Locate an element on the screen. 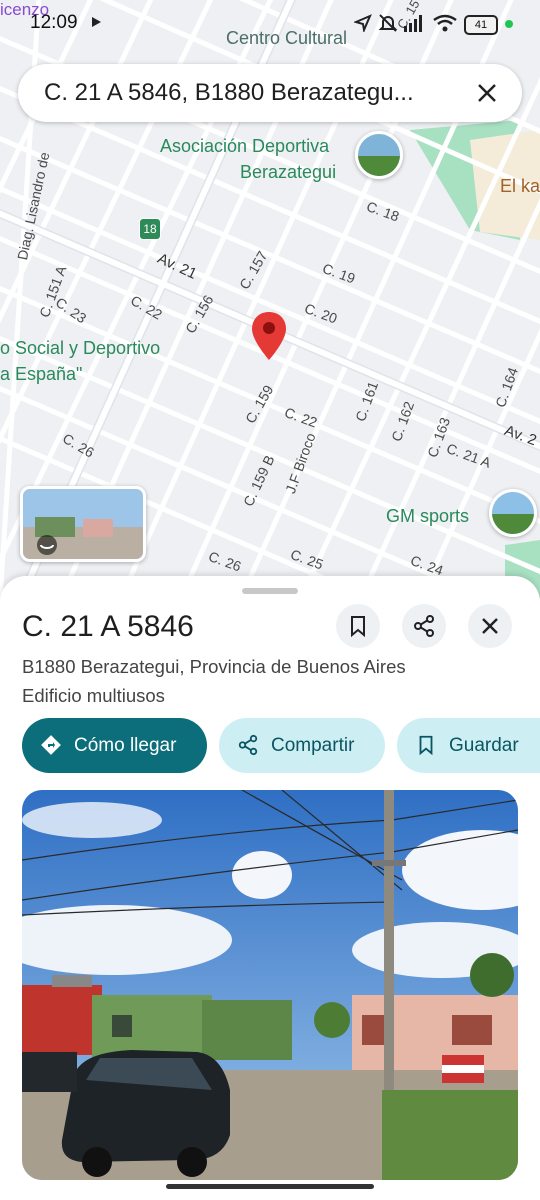 Image resolution: width=540 pixels, height=1200 pixels. poi-label: o Social y Deportivo is located at coordinates (80, 348).